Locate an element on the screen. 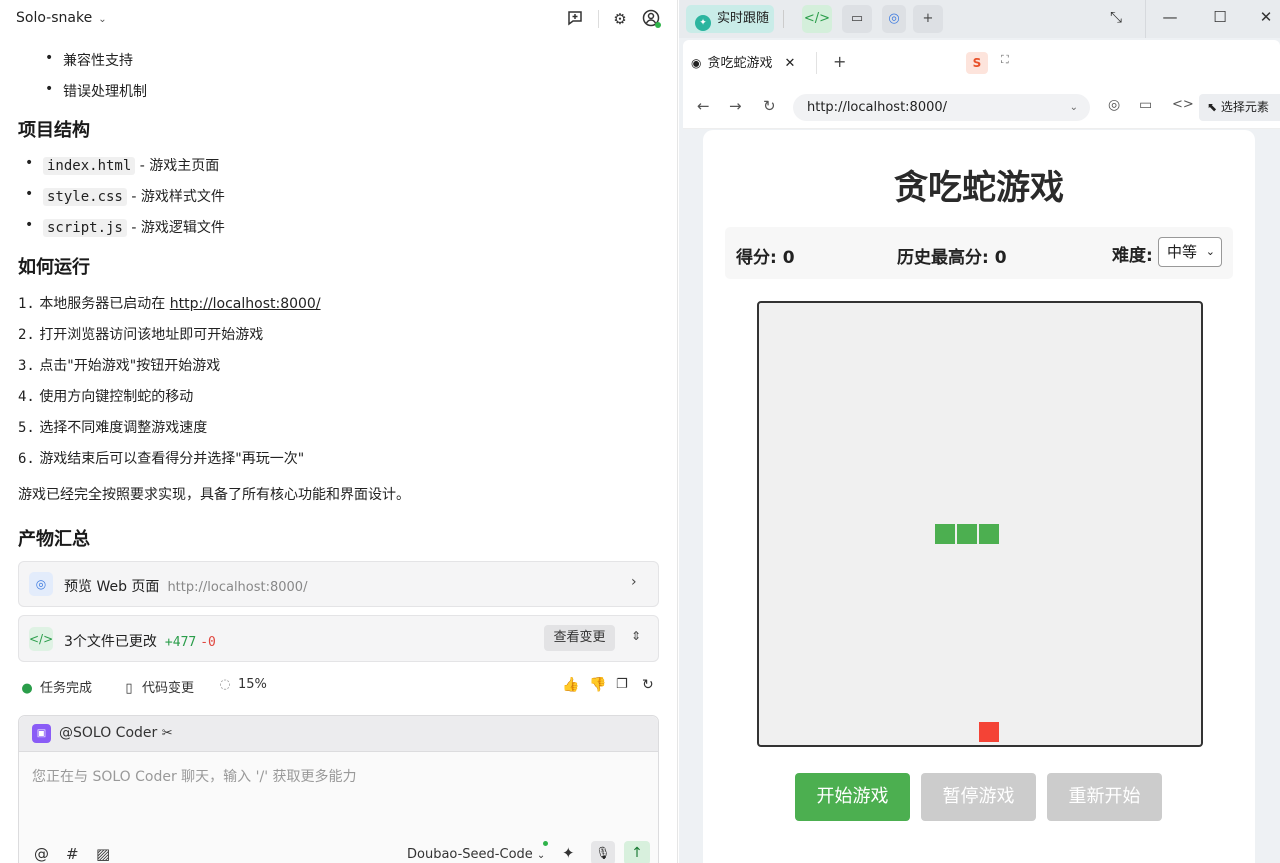 The height and width of the screenshot is (863, 1280). gear-icon: ⚙ is located at coordinates (620, 19).